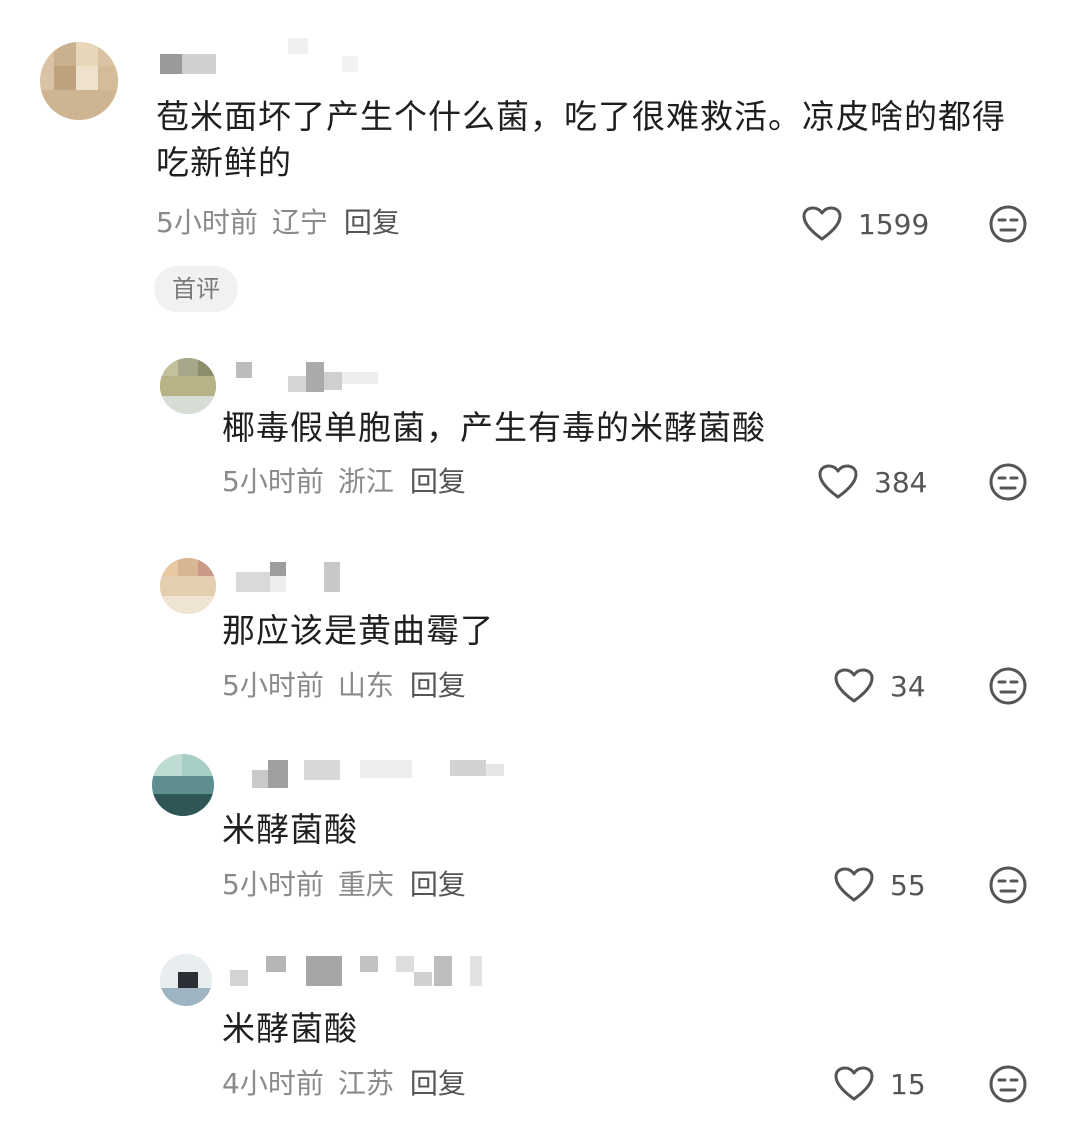 The width and height of the screenshot is (1080, 1141). What do you see at coordinates (908, 885) in the screenshot?
I see `like-count: 55` at bounding box center [908, 885].